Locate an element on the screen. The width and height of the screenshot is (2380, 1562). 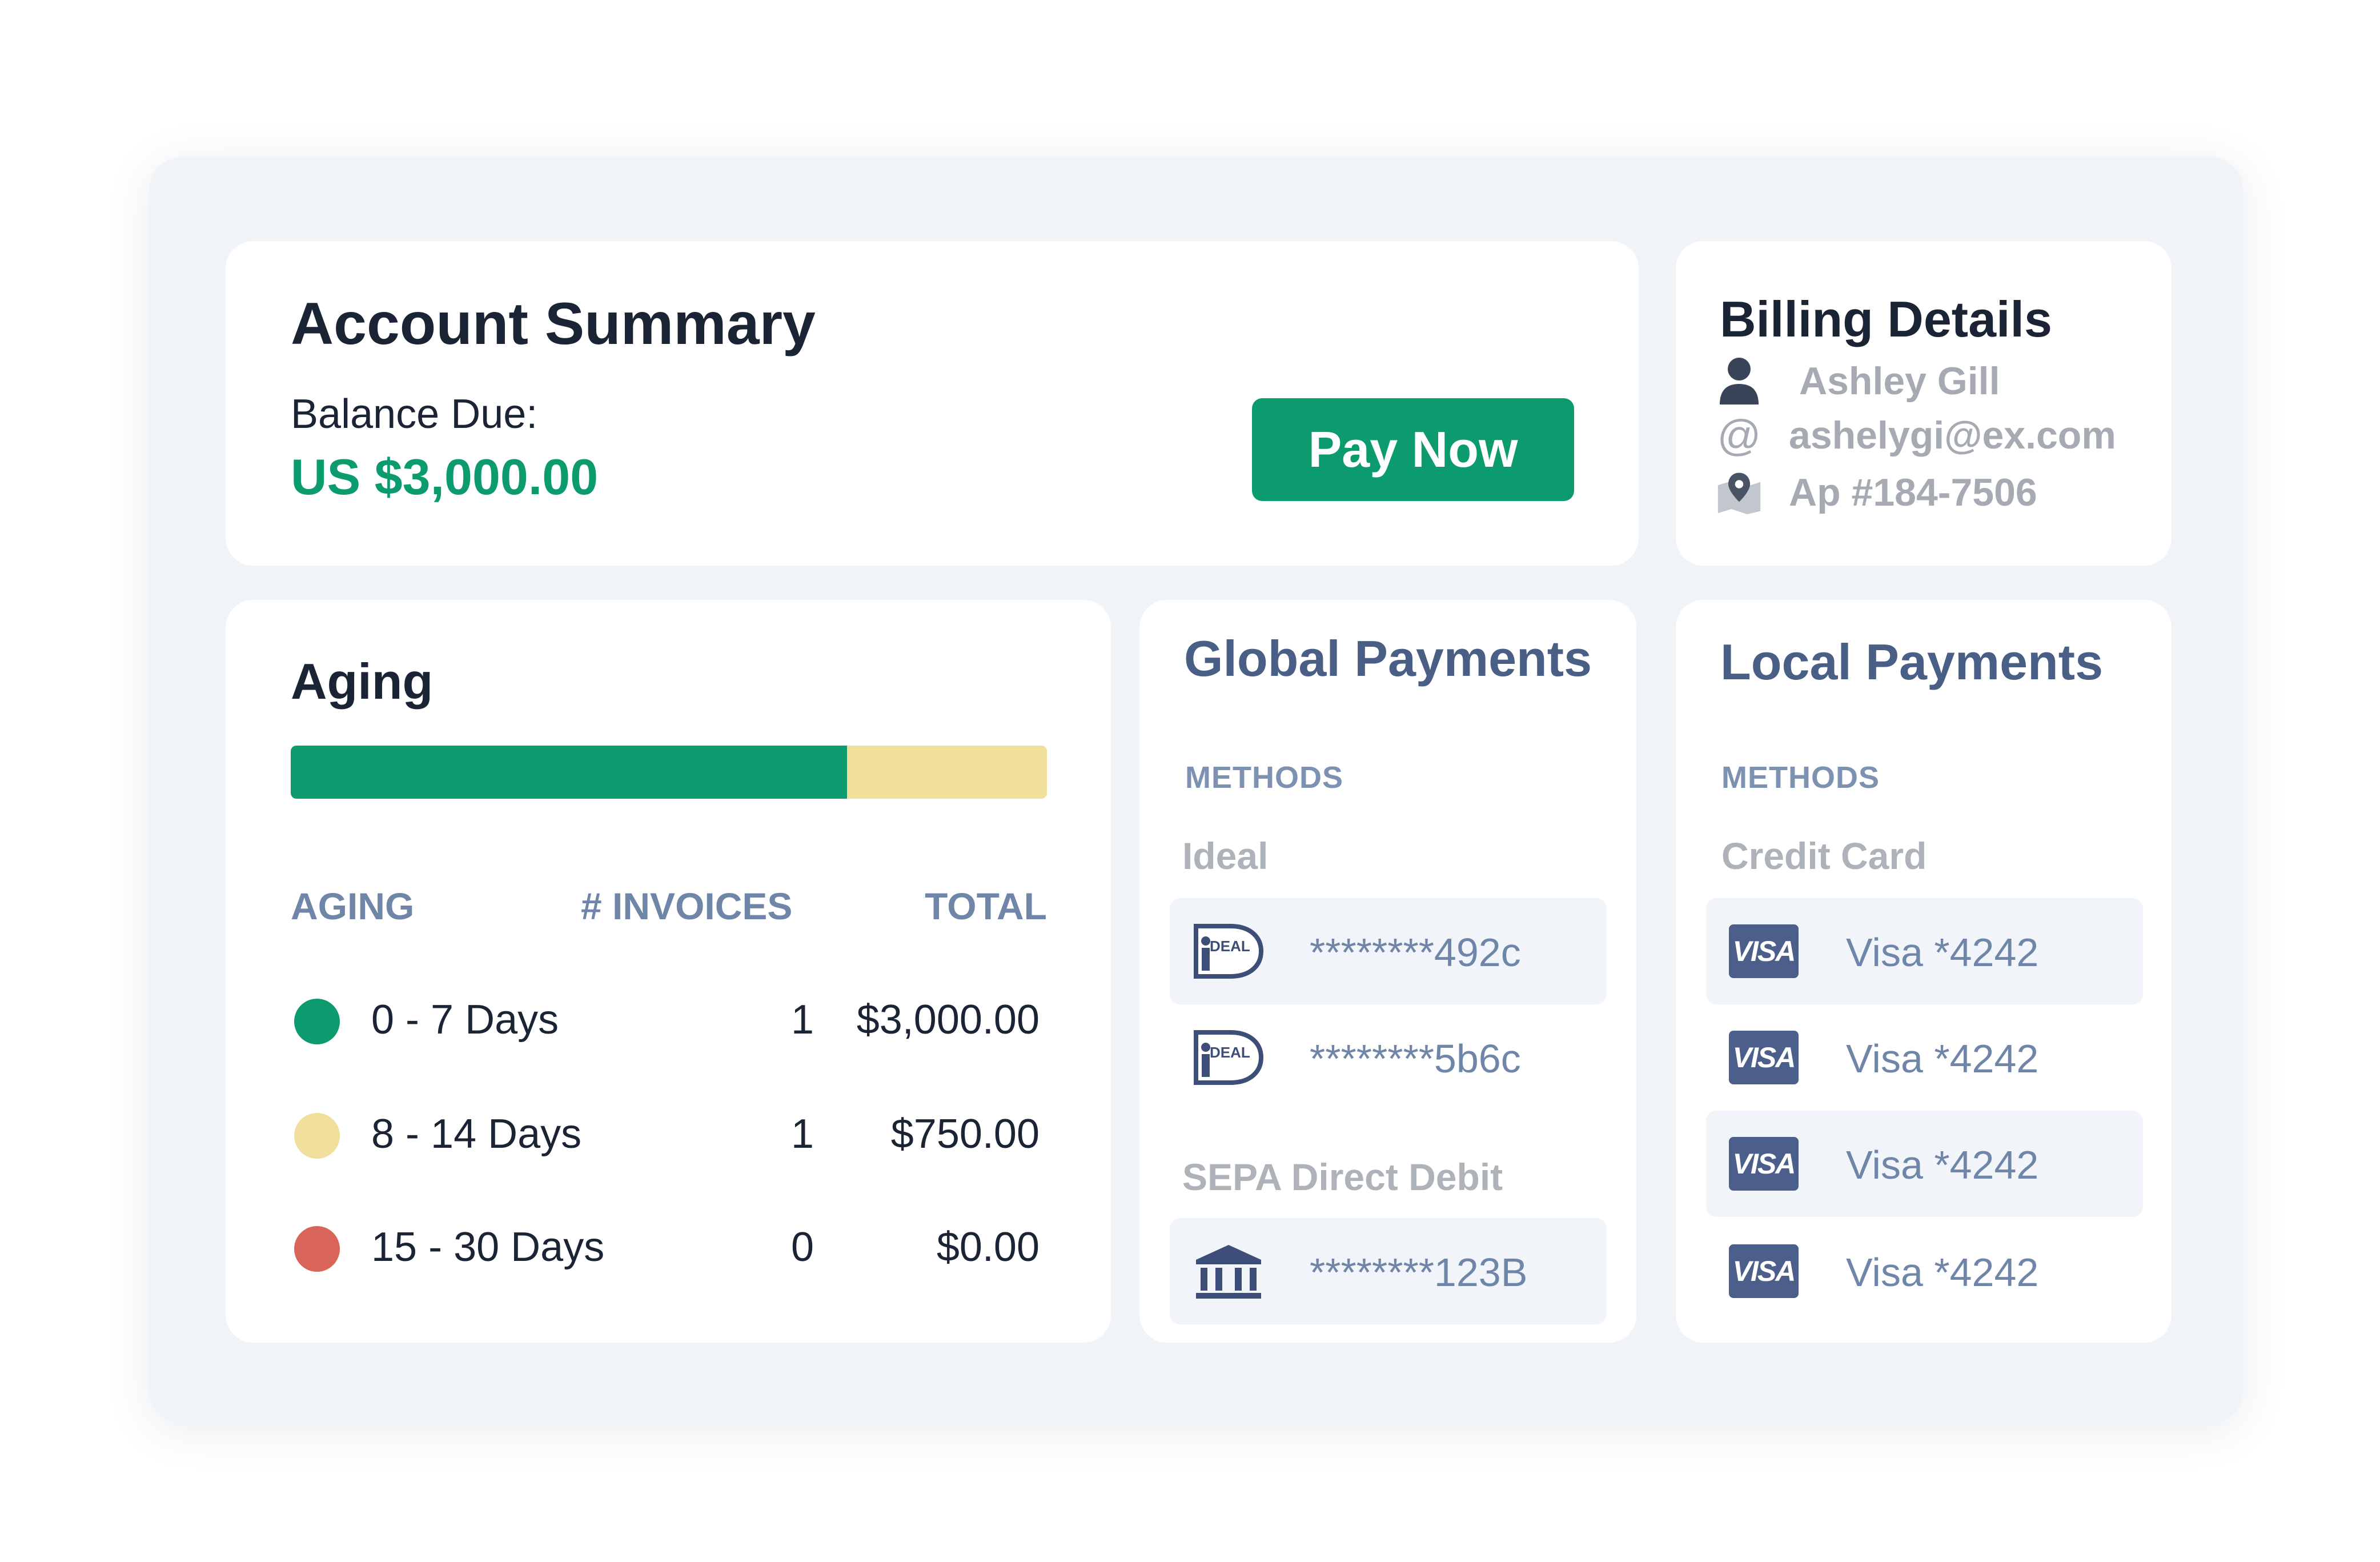
aging-bar-yellow-segment is located at coordinates (947, 772).